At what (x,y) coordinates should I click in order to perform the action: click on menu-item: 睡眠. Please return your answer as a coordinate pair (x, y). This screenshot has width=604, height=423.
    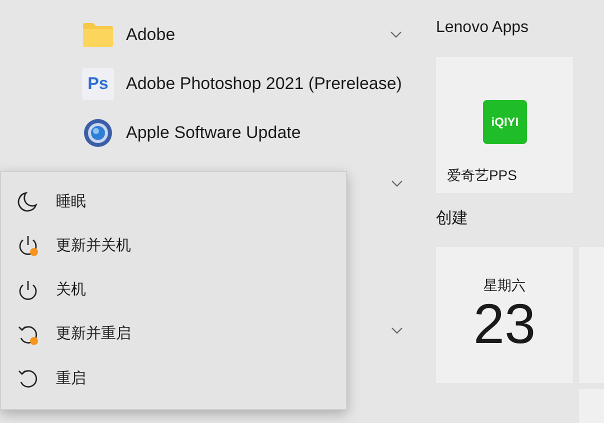
    Looking at the image, I should click on (71, 202).